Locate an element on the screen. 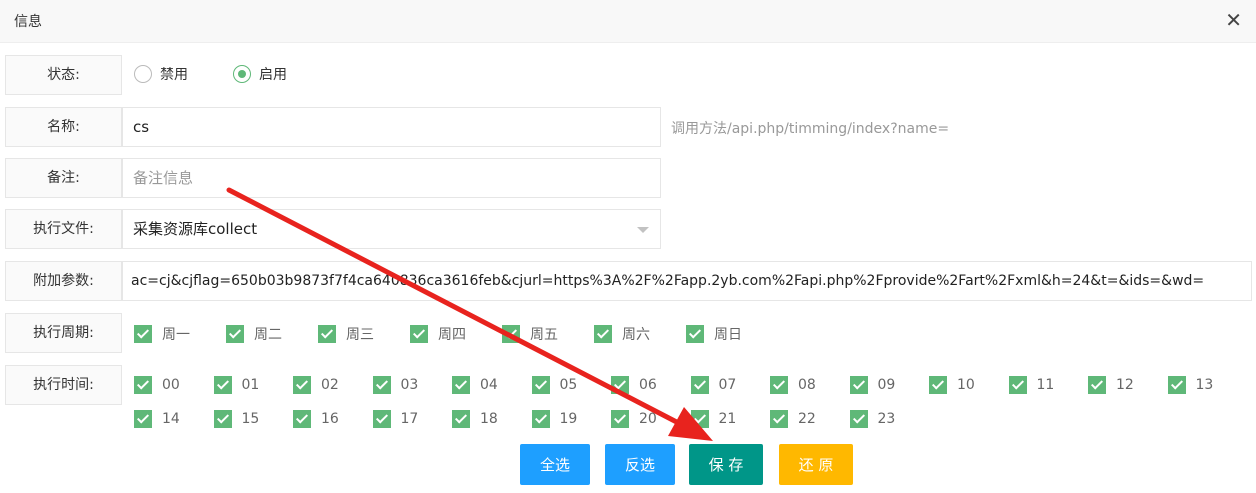 The width and height of the screenshot is (1256, 493). hour-checkbox: 02 is located at coordinates (316, 385).